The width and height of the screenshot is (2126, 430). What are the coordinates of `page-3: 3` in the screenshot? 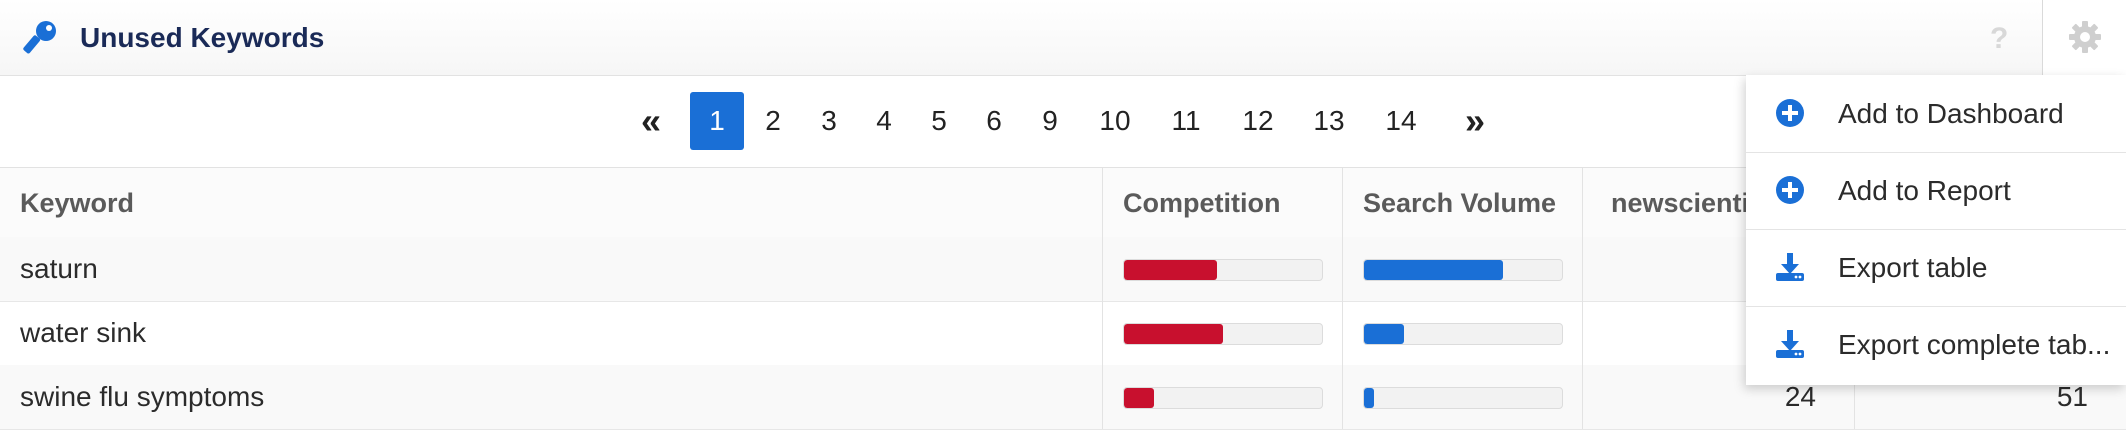 It's located at (829, 121).